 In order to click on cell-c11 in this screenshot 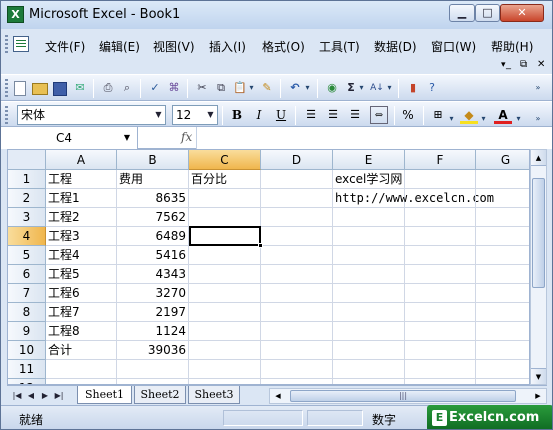, I will do `click(225, 369)`.